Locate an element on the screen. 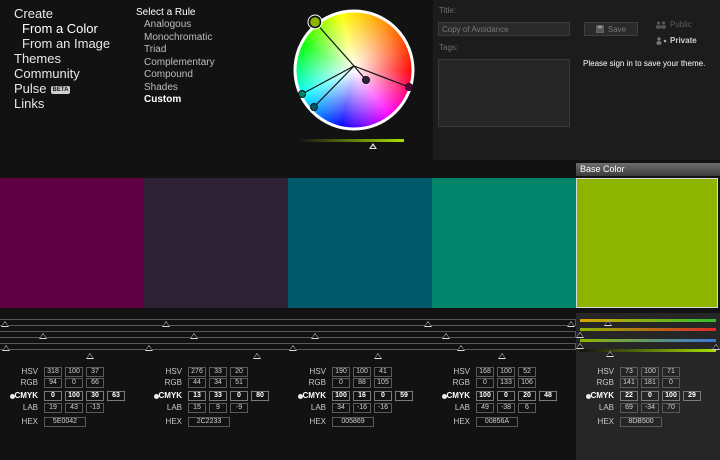  rule-analogous: Analogous is located at coordinates (175, 25).